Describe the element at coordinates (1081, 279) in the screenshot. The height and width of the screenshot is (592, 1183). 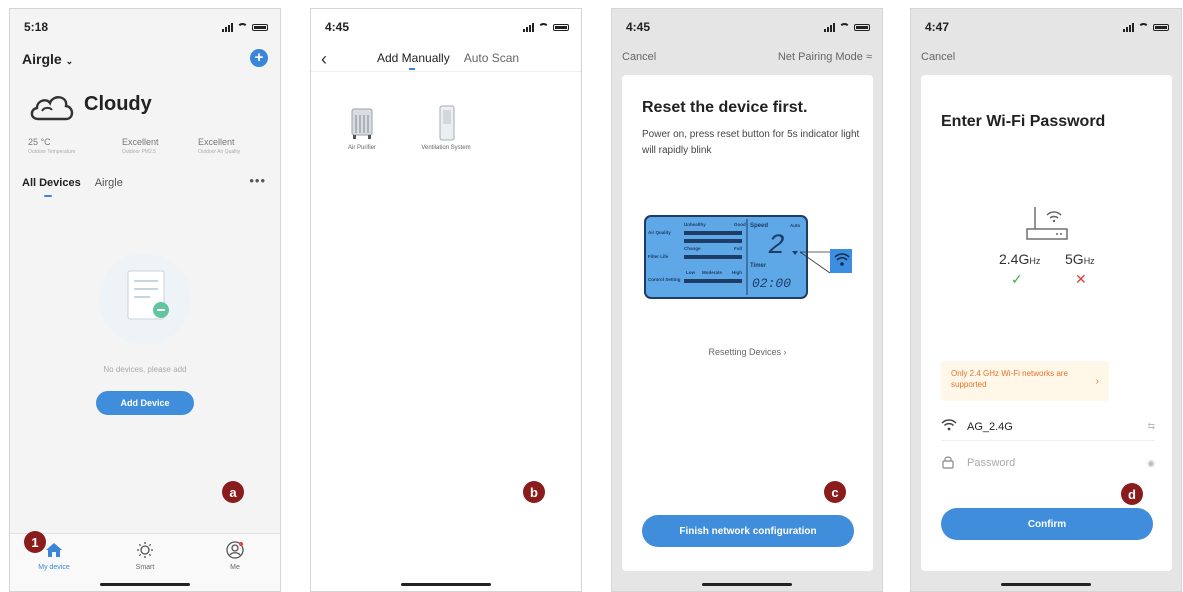
I see `cross-icon: ✕` at that location.